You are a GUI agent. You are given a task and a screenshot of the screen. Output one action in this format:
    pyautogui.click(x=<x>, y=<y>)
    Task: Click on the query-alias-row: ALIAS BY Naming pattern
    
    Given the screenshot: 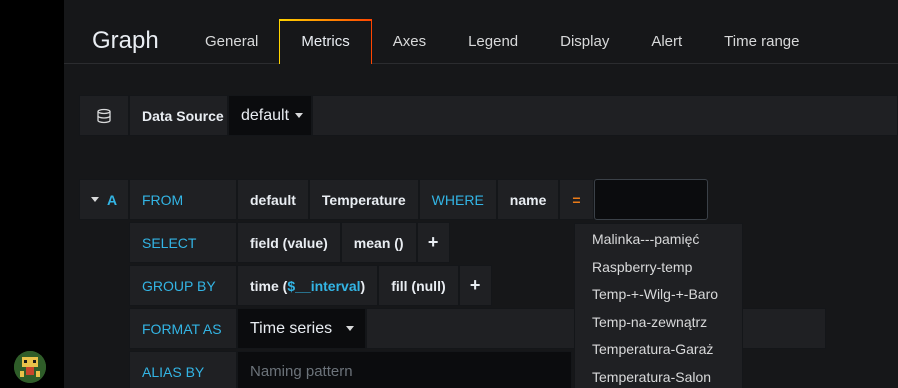 What is the action you would take?
    pyautogui.click(x=350, y=369)
    